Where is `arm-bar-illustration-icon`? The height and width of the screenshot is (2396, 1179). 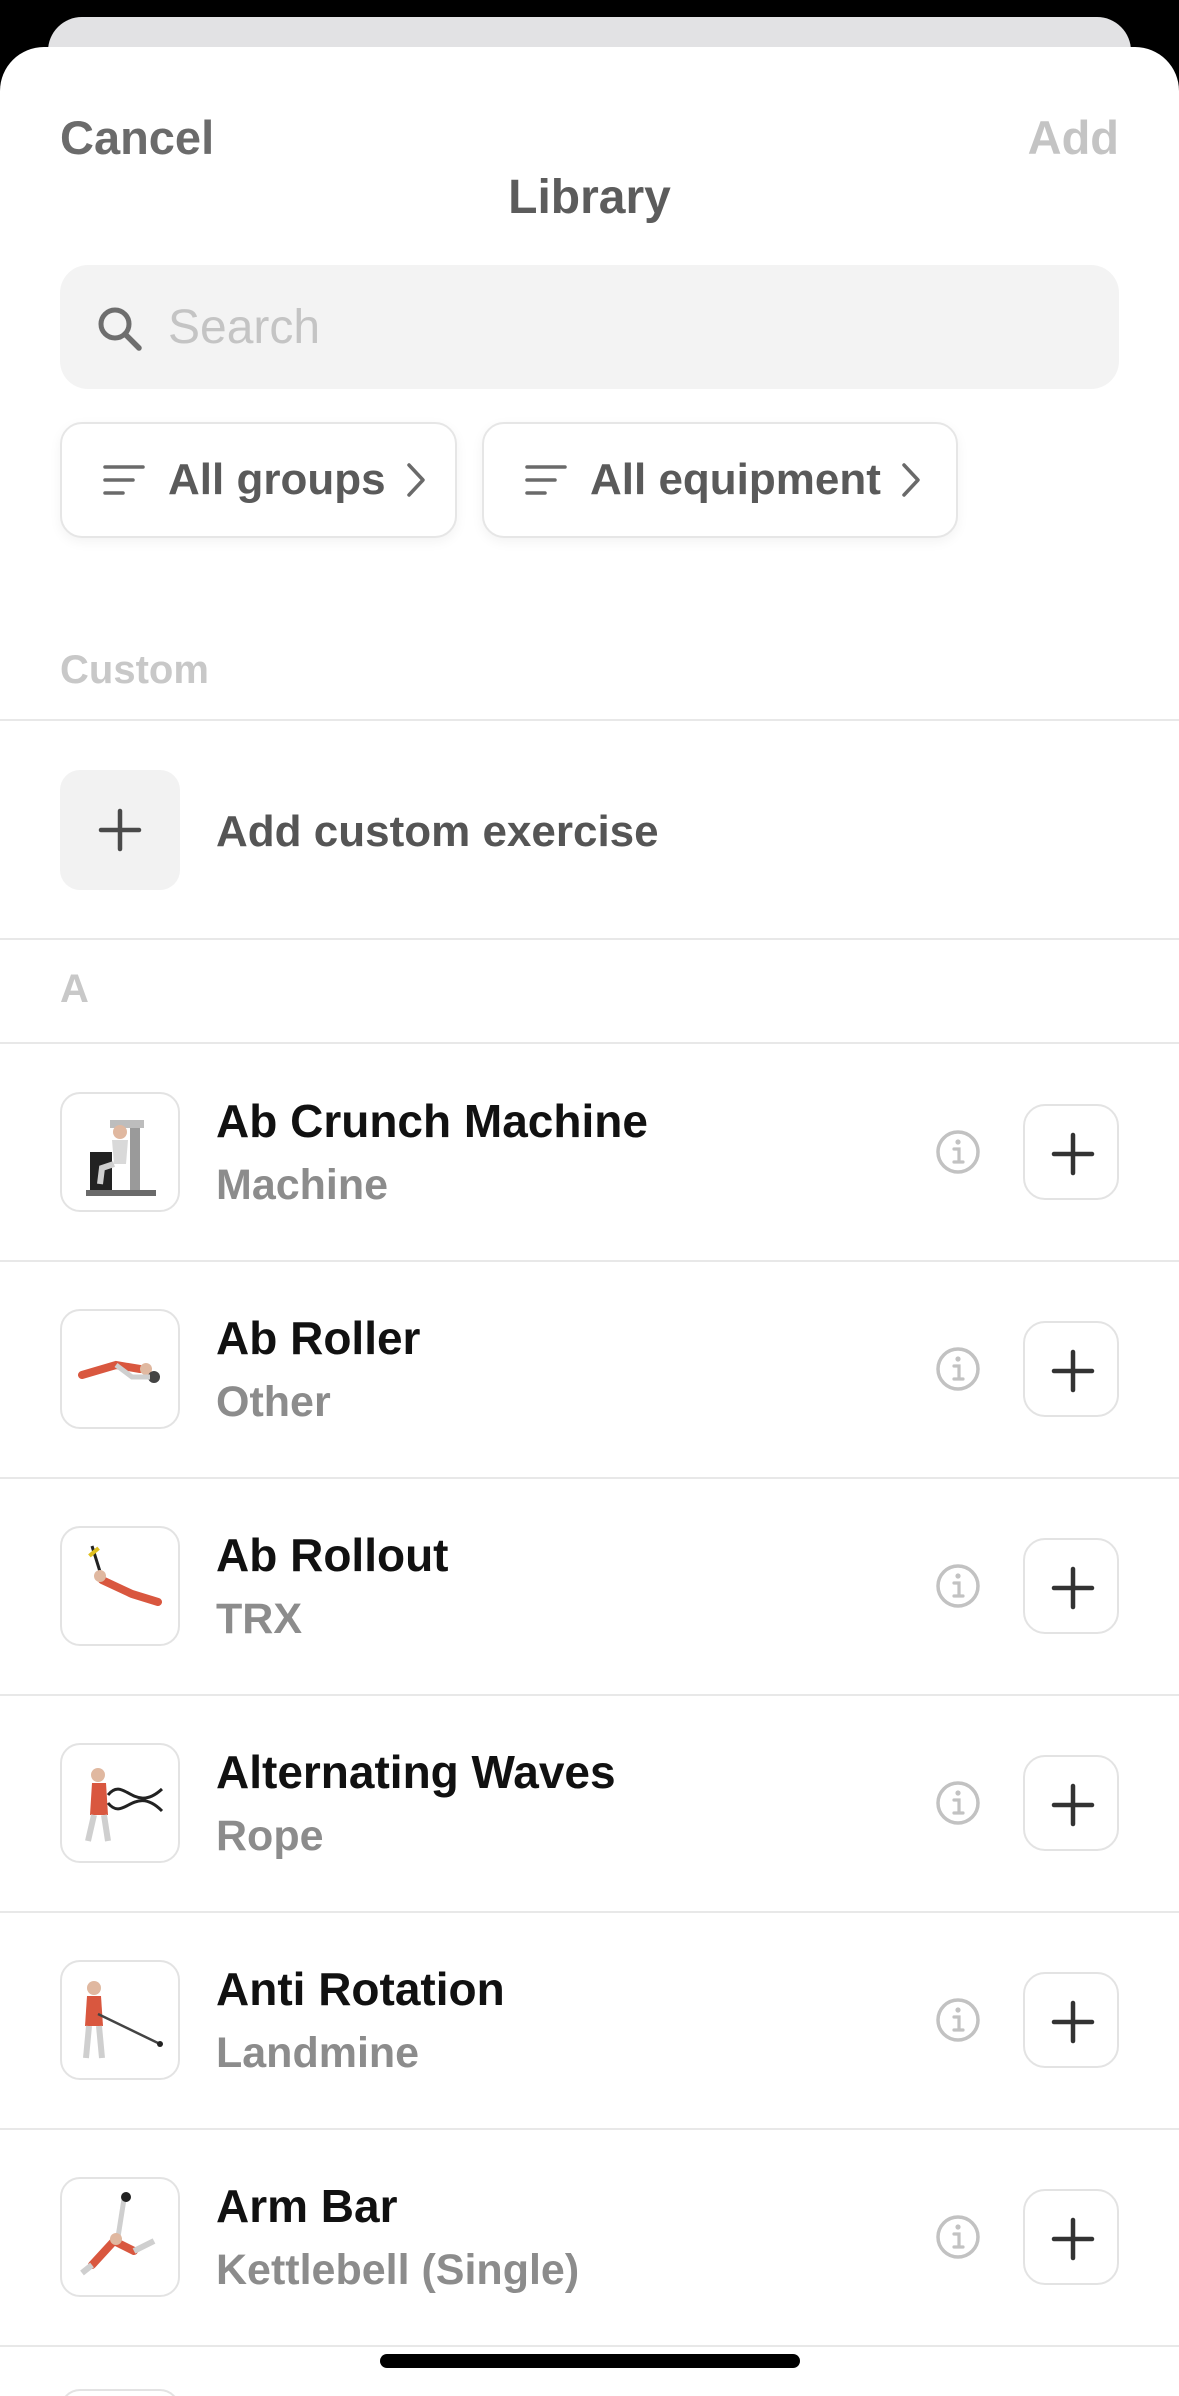
arm-bar-illustration-icon is located at coordinates (118, 2234).